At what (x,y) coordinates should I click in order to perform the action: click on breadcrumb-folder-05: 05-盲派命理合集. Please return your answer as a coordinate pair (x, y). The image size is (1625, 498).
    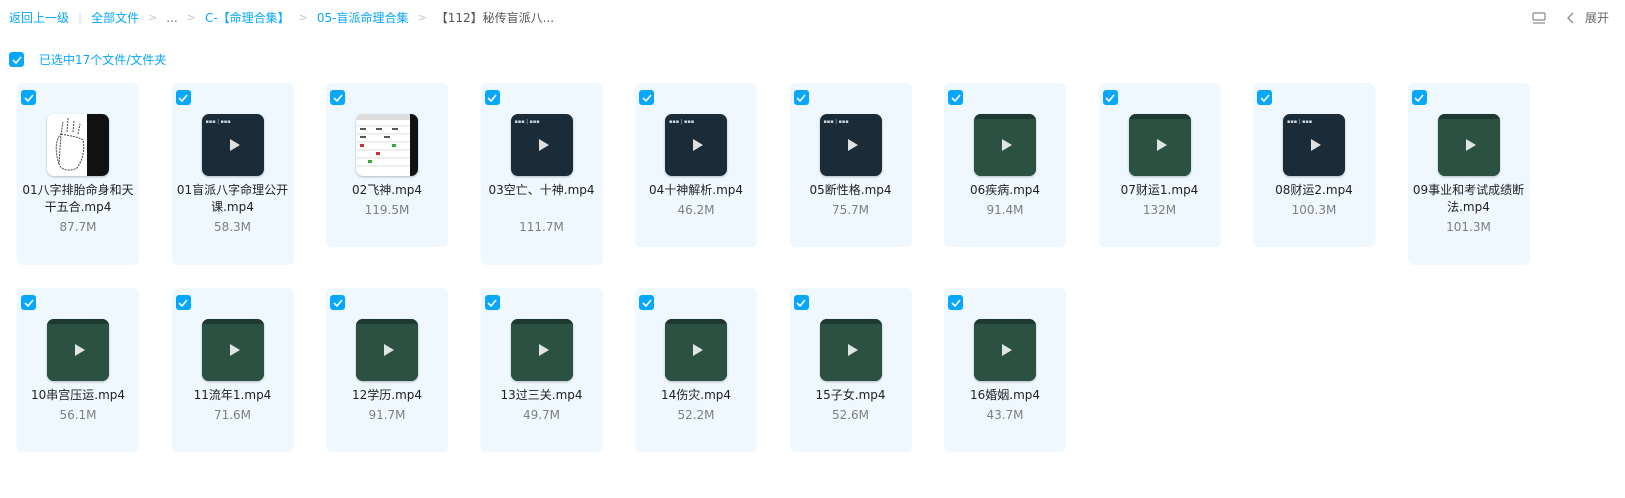
    Looking at the image, I should click on (363, 17).